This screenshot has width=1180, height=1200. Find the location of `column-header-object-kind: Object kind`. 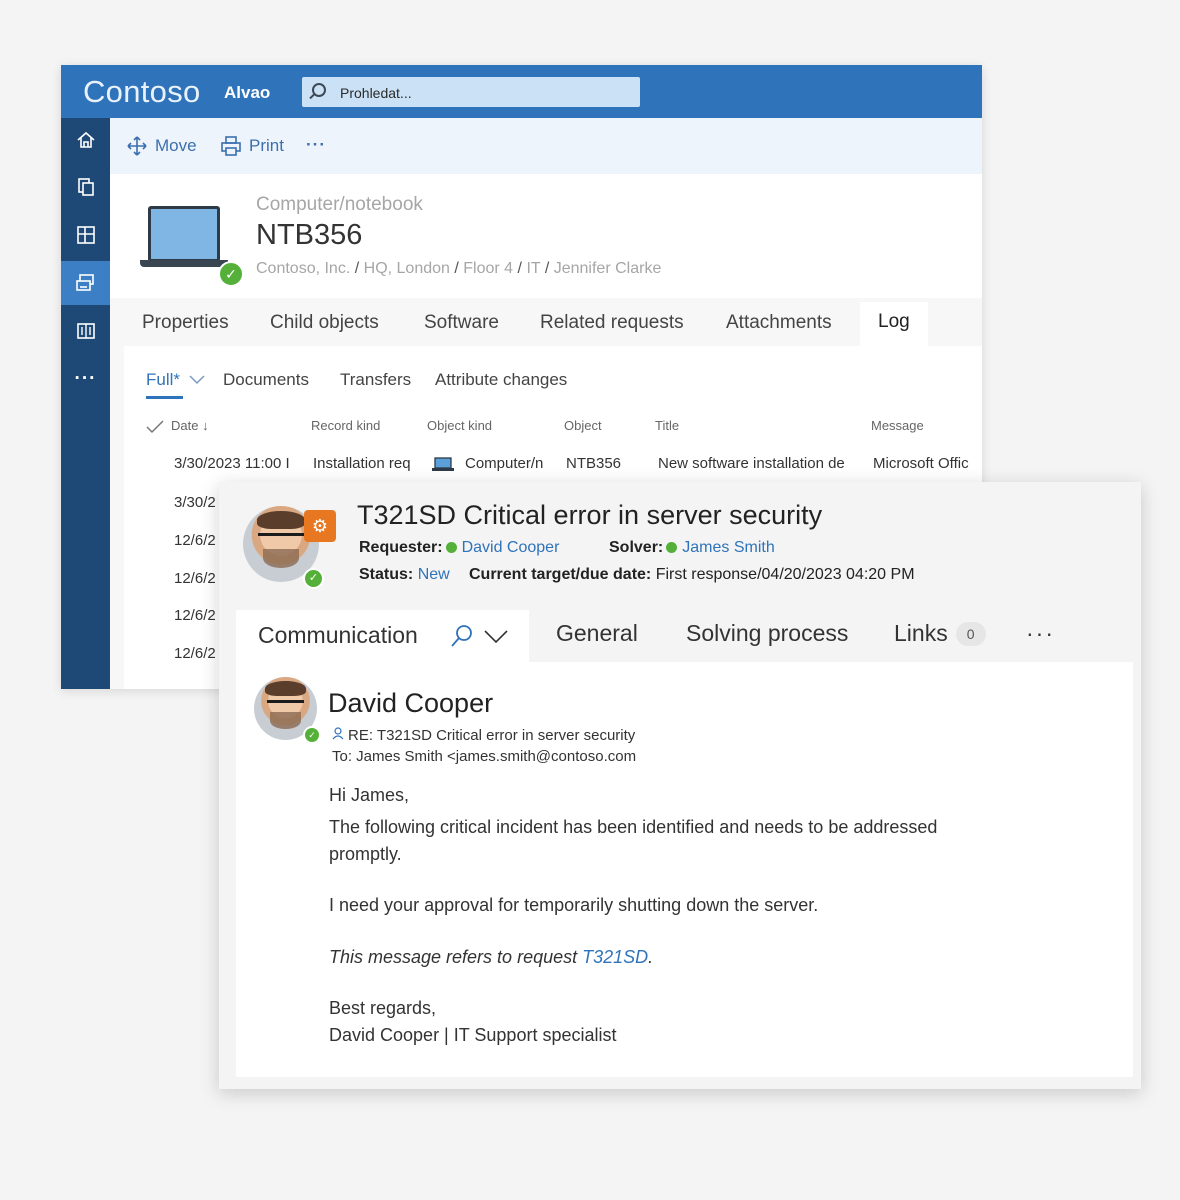

column-header-object-kind: Object kind is located at coordinates (459, 425).